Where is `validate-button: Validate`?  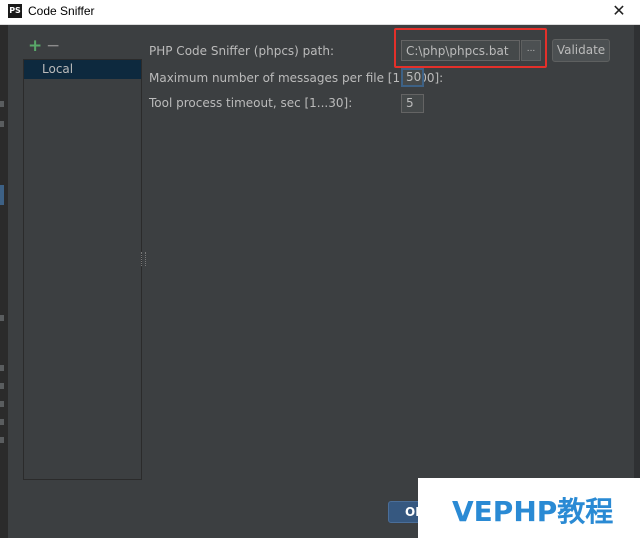
validate-button: Validate is located at coordinates (581, 50).